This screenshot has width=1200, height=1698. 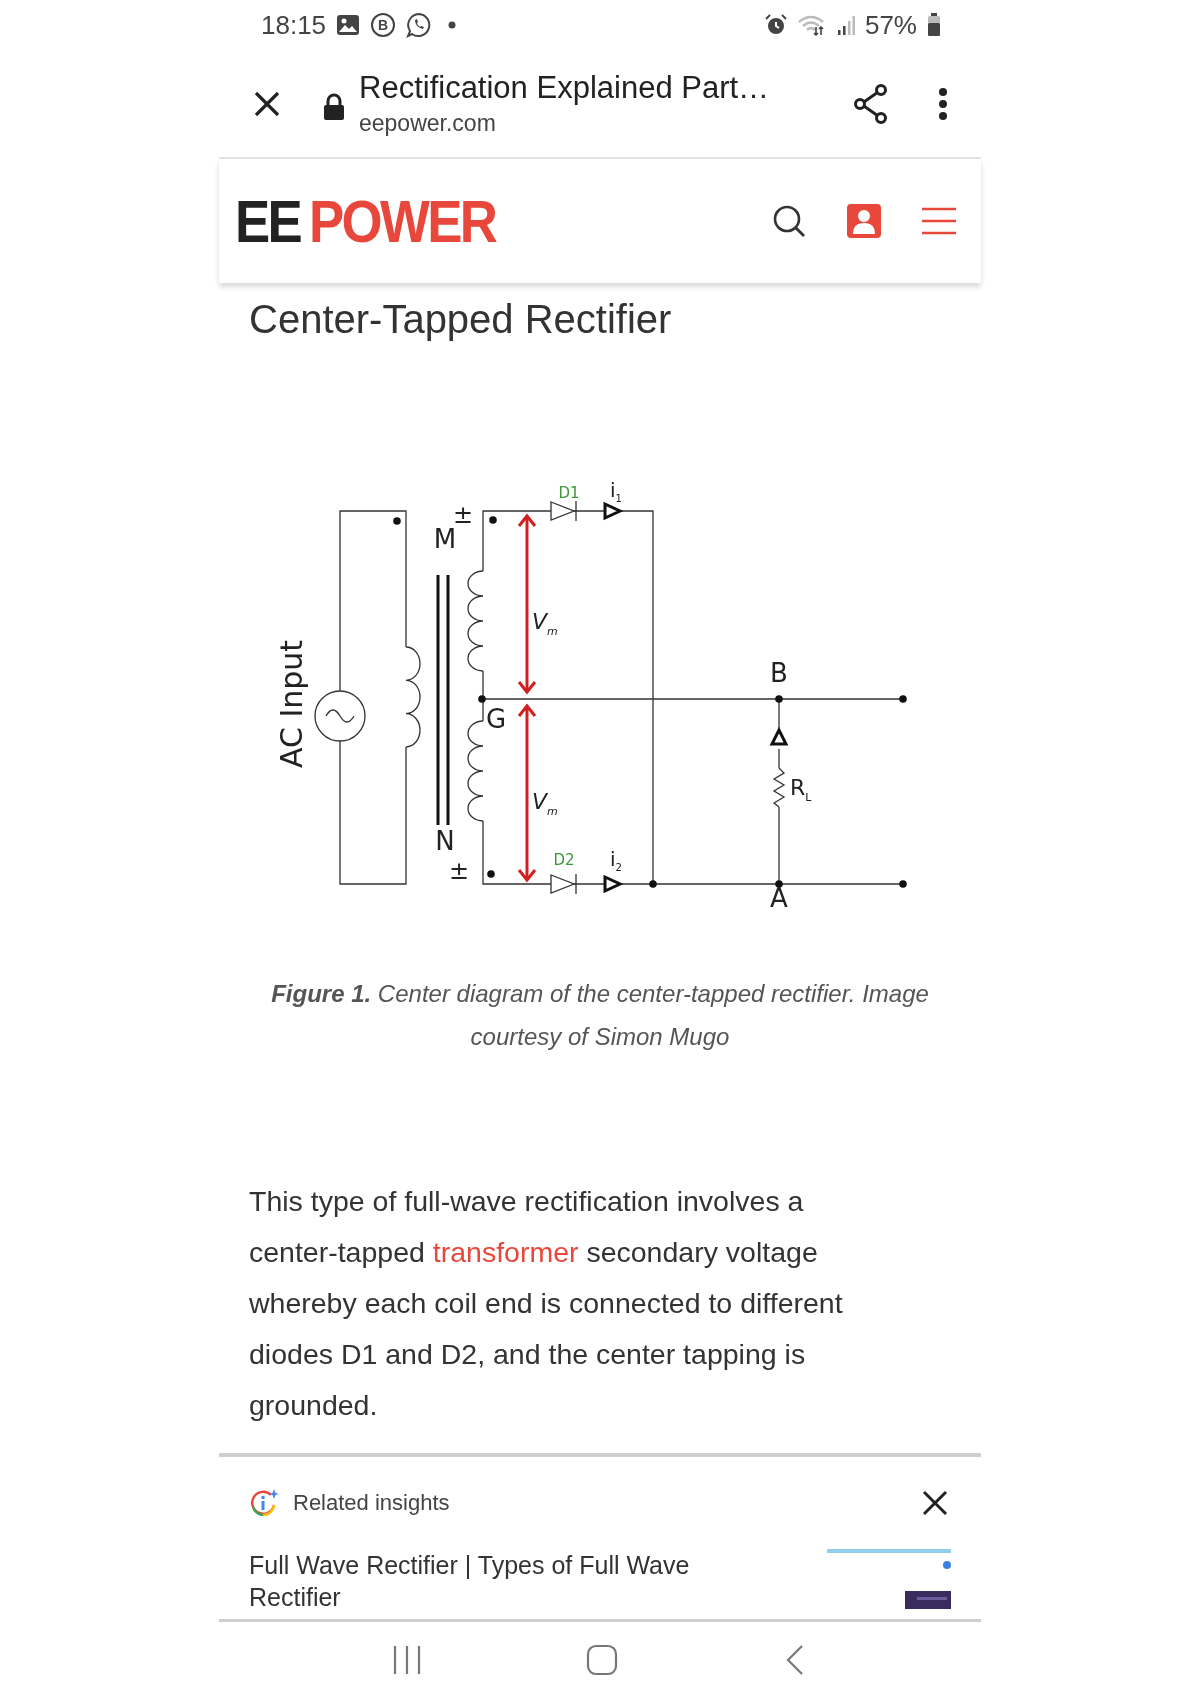 I want to click on battery-percent: 57%, so click(x=890, y=25).